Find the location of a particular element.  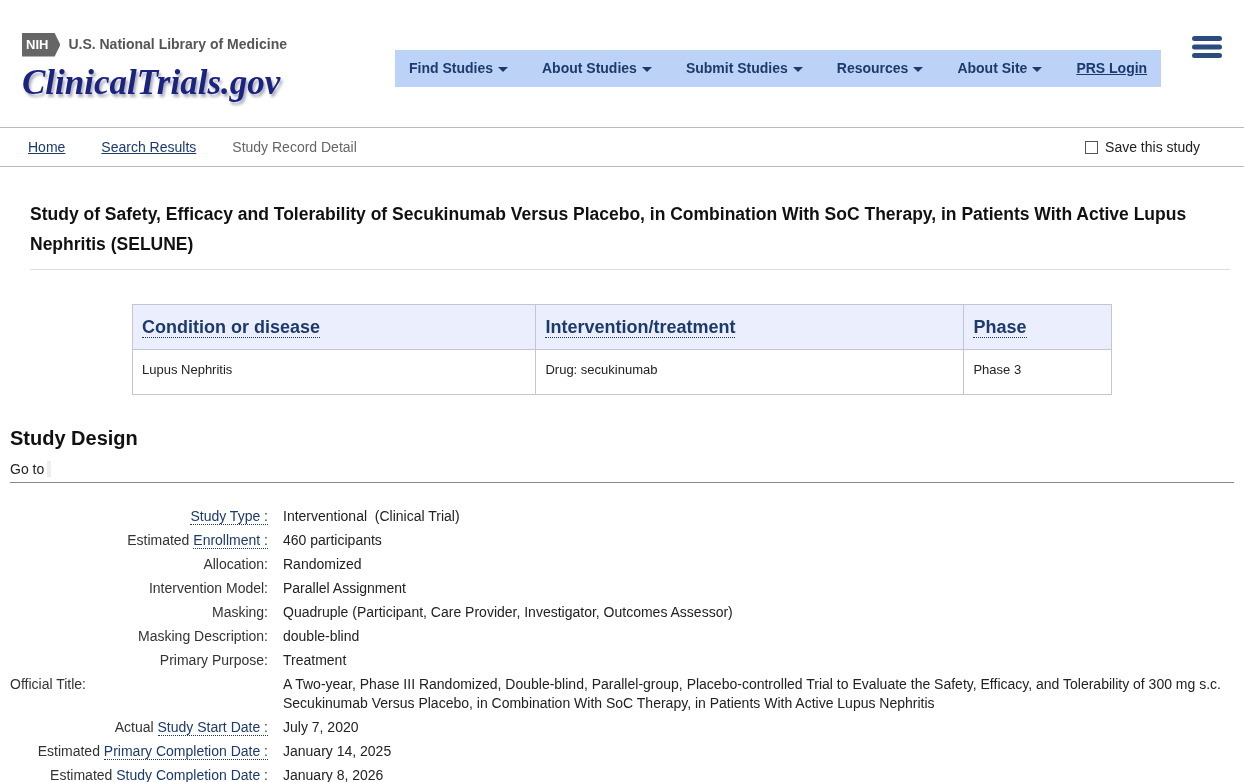

column-header: Phase is located at coordinates (1037, 327).